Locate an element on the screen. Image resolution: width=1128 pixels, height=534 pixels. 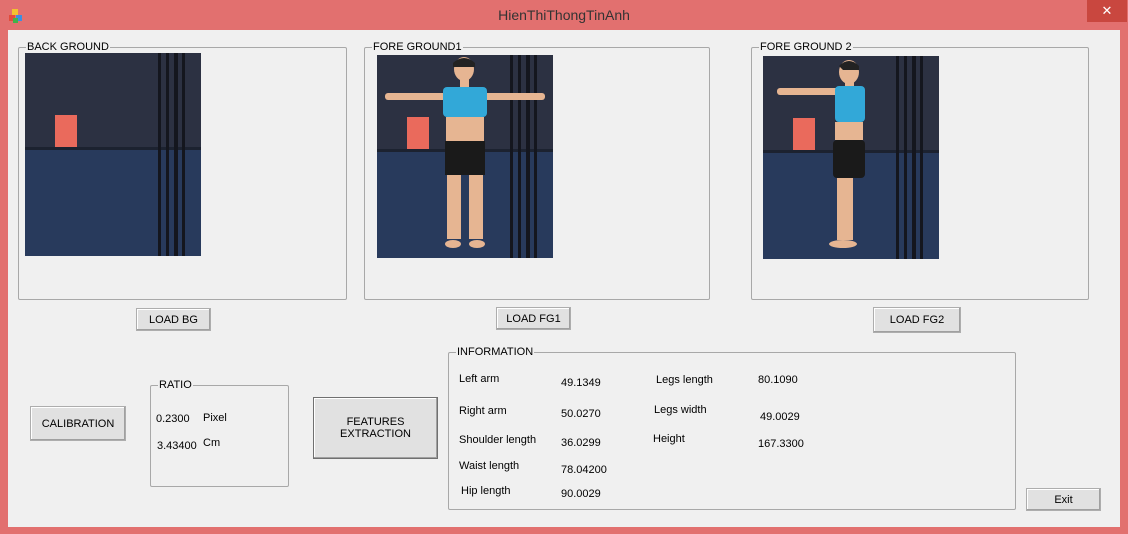
title-bar: HienThiThongTinAnh ✕ is located at coordinates (564, 15).